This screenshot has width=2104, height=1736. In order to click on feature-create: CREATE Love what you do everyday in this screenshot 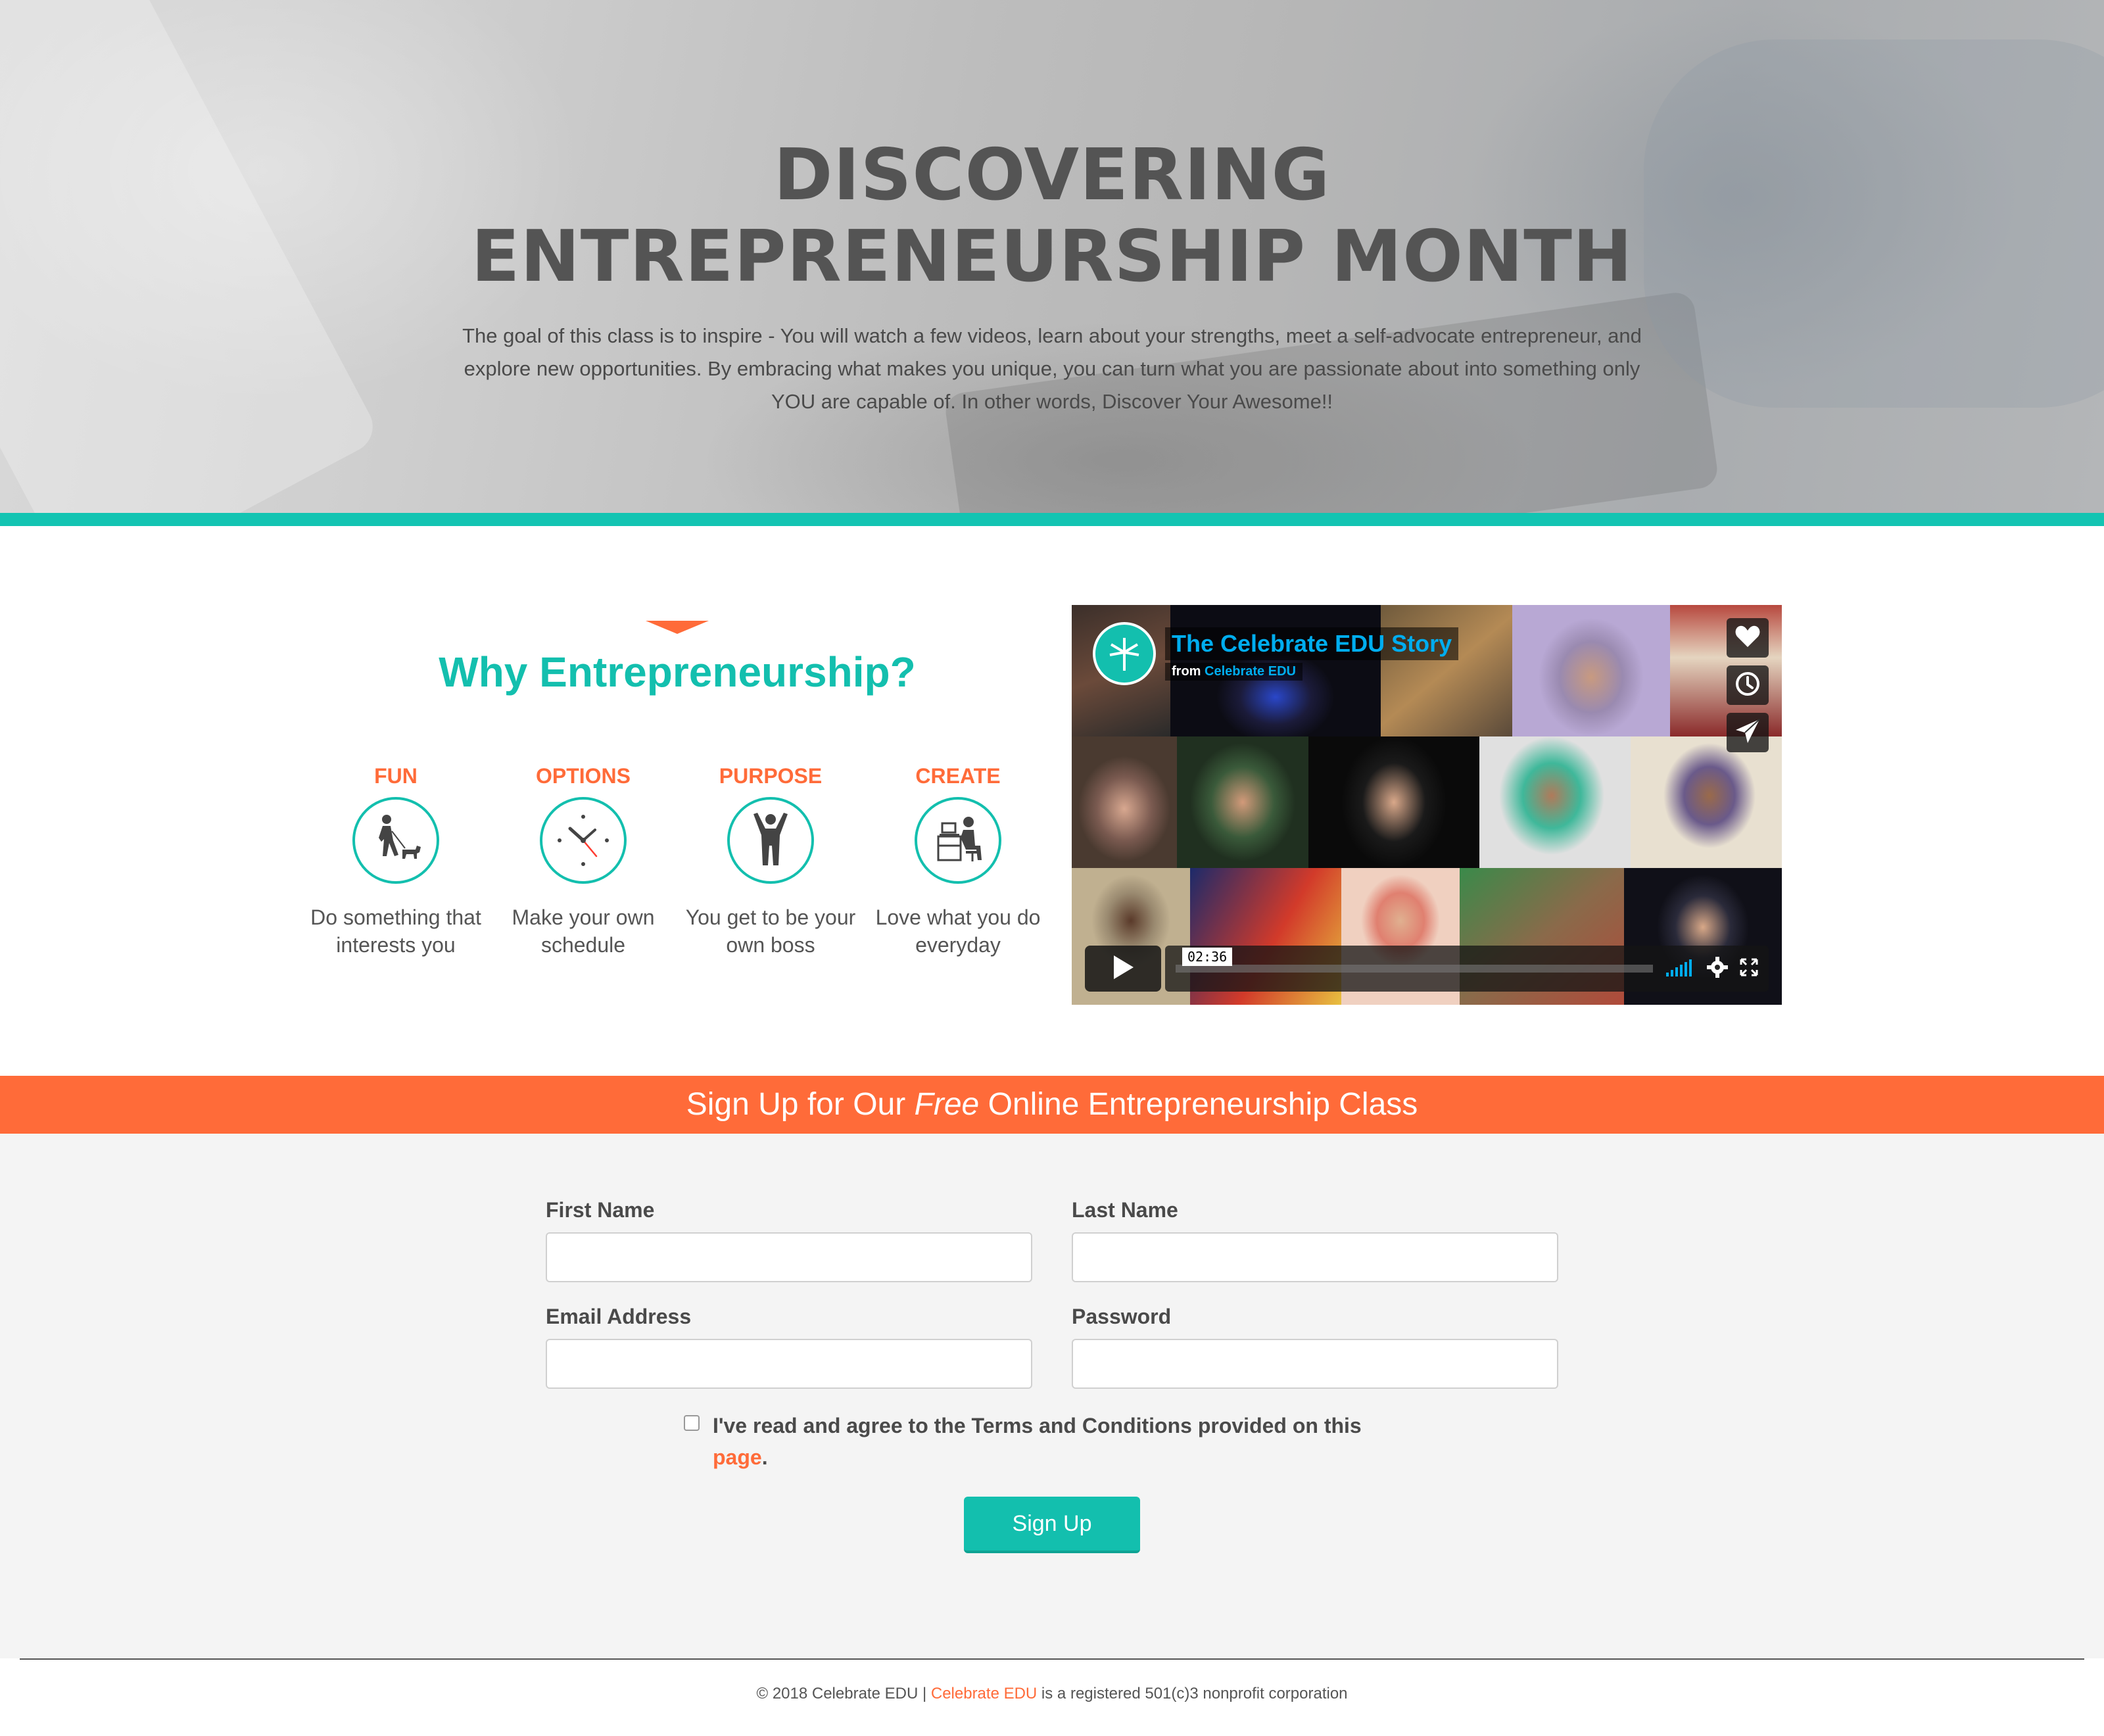, I will do `click(958, 861)`.